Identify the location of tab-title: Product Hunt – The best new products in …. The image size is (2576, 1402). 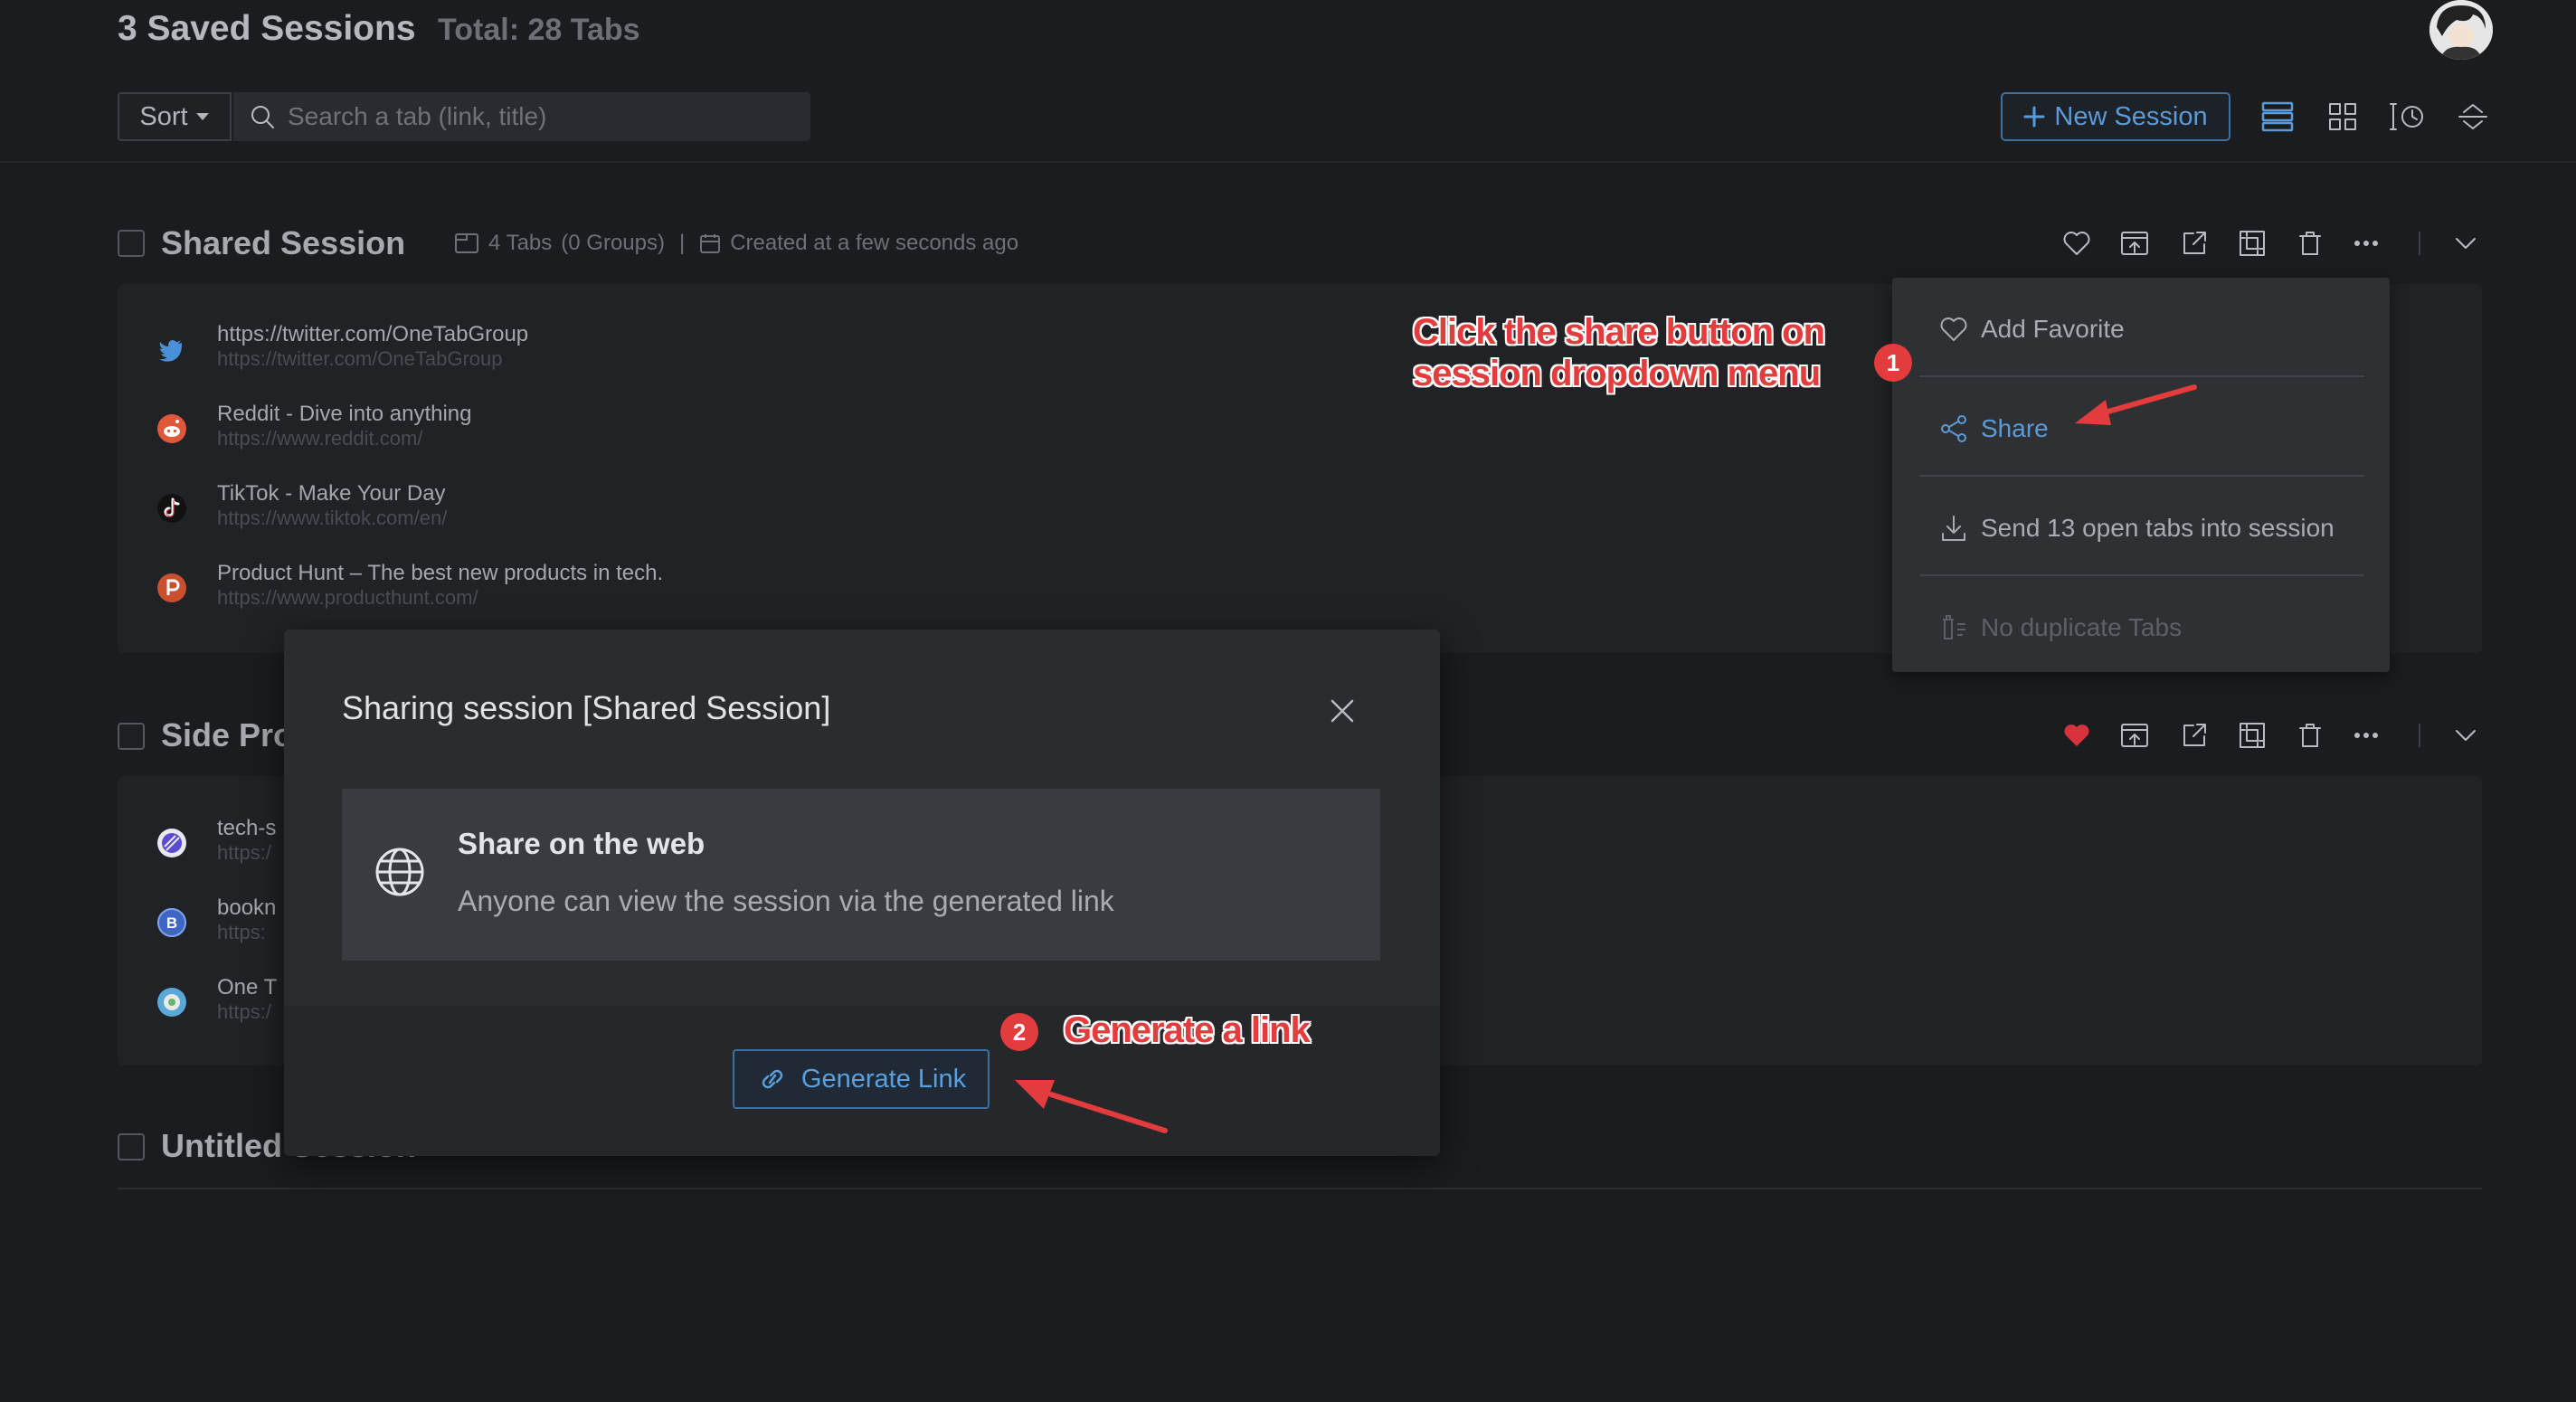
(440, 573).